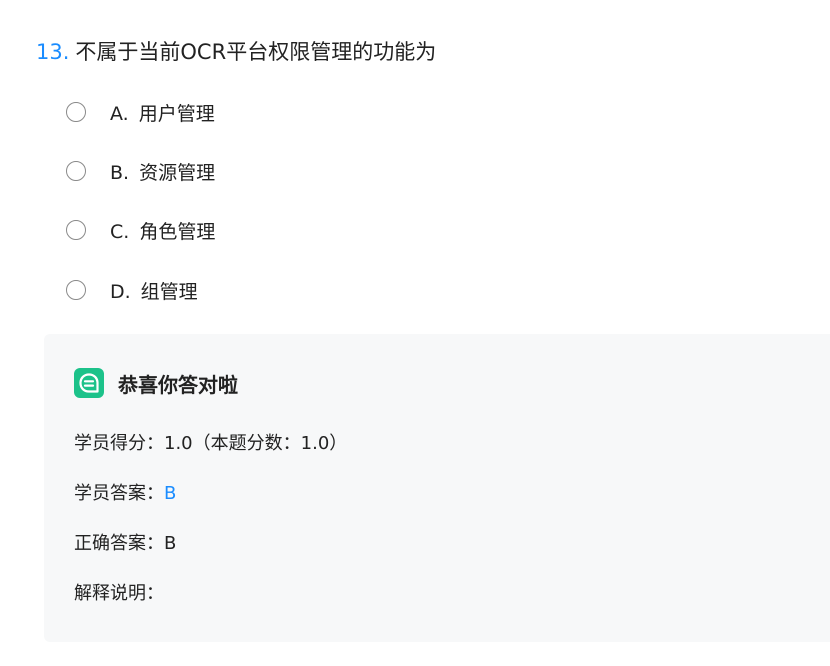  I want to click on option-c-label: 角色管理, so click(177, 231).